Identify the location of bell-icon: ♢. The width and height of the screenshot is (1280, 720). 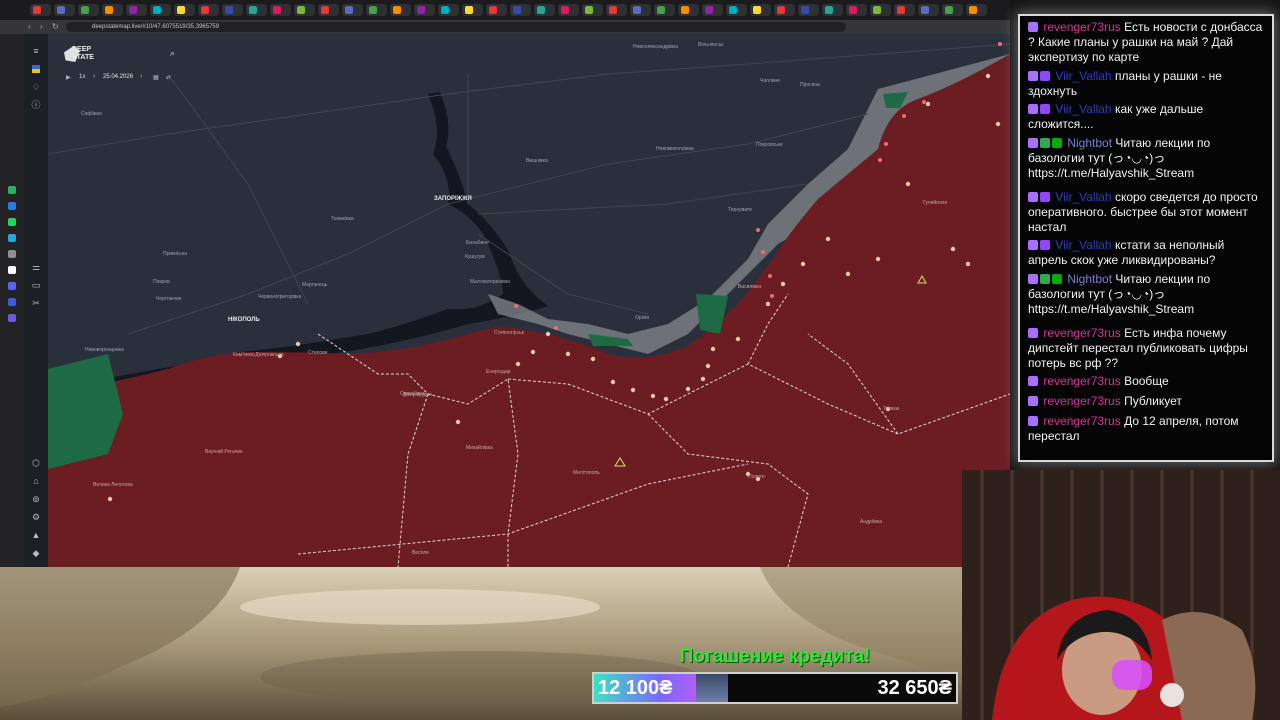
(36, 87).